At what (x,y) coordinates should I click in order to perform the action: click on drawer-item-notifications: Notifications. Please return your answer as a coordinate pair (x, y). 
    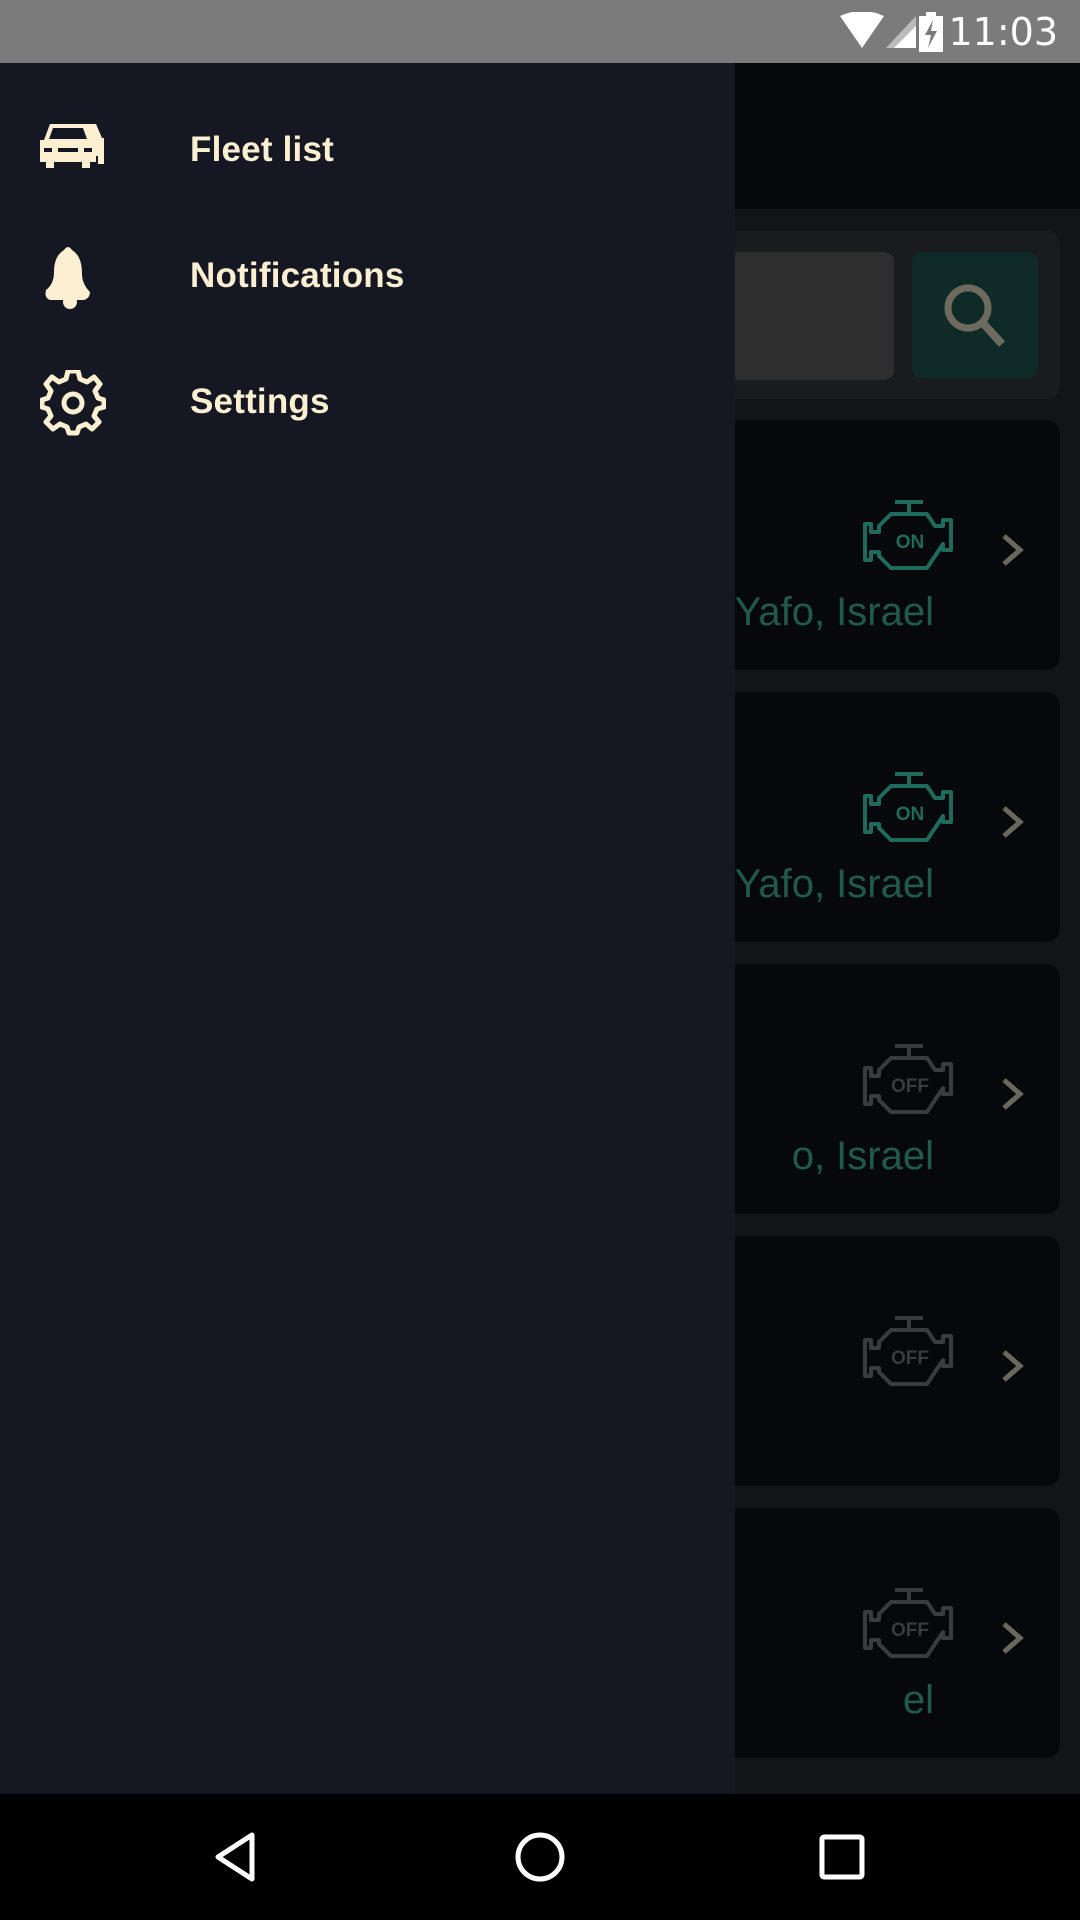
    Looking at the image, I should click on (367, 276).